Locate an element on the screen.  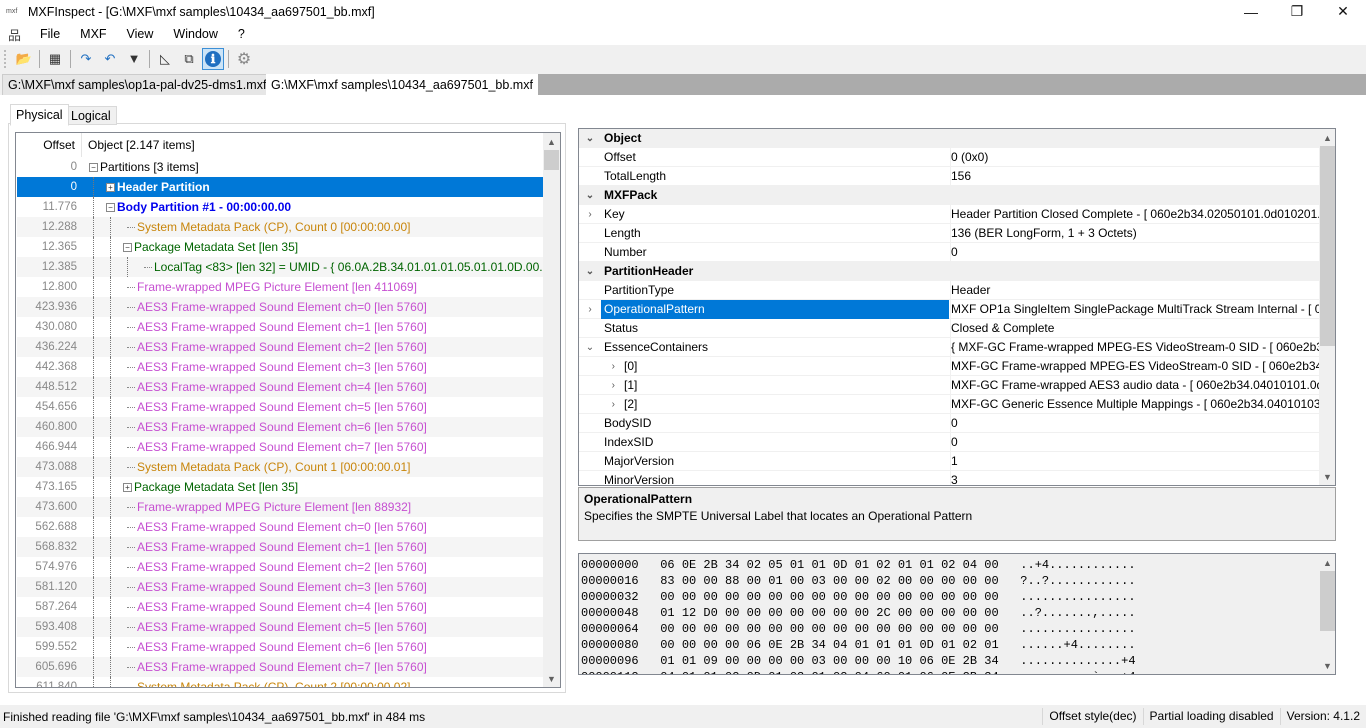
tree-row: 0 − Partitions [3 items] is located at coordinates (280, 167).